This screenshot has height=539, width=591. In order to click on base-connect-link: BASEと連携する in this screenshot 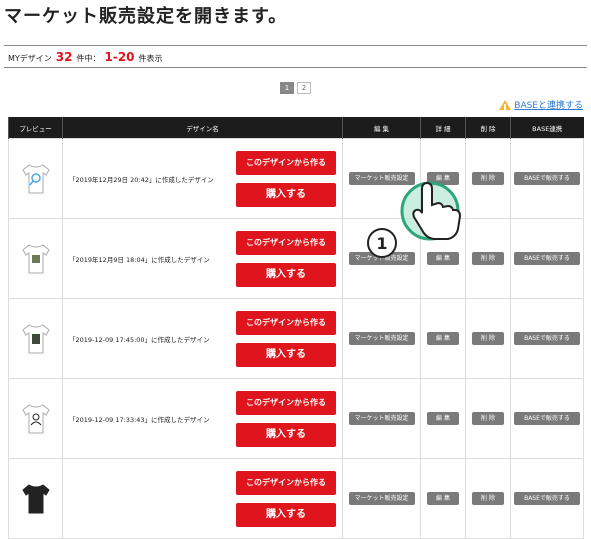, I will do `click(541, 104)`.